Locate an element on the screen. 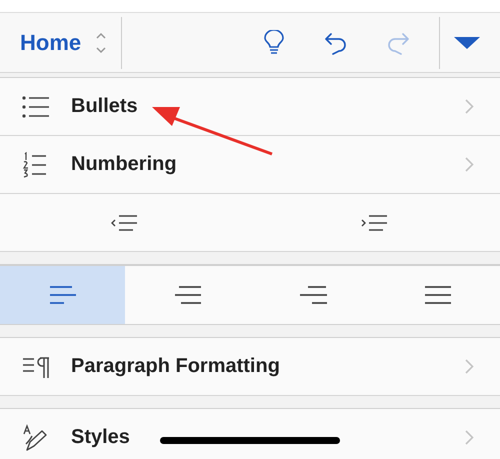 This screenshot has width=500, height=459. bulleted-list-icon is located at coordinates (36, 107).